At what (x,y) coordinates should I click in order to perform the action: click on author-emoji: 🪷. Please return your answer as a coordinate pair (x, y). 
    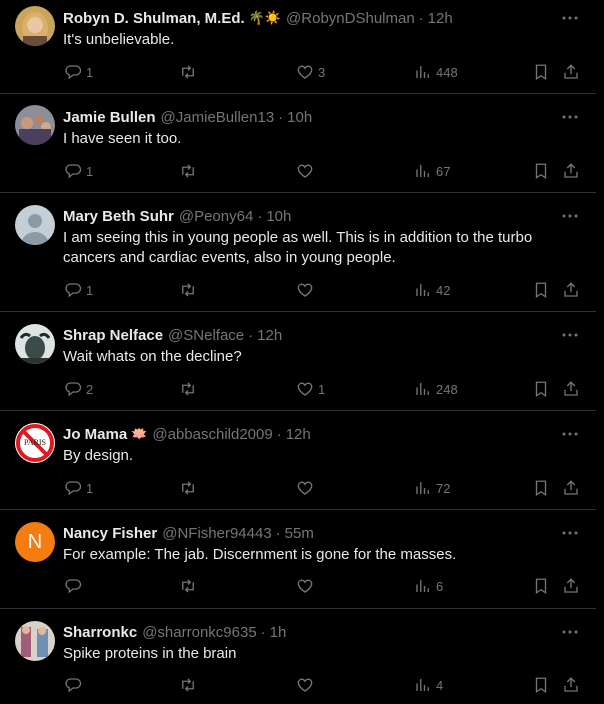
    Looking at the image, I should click on (139, 433).